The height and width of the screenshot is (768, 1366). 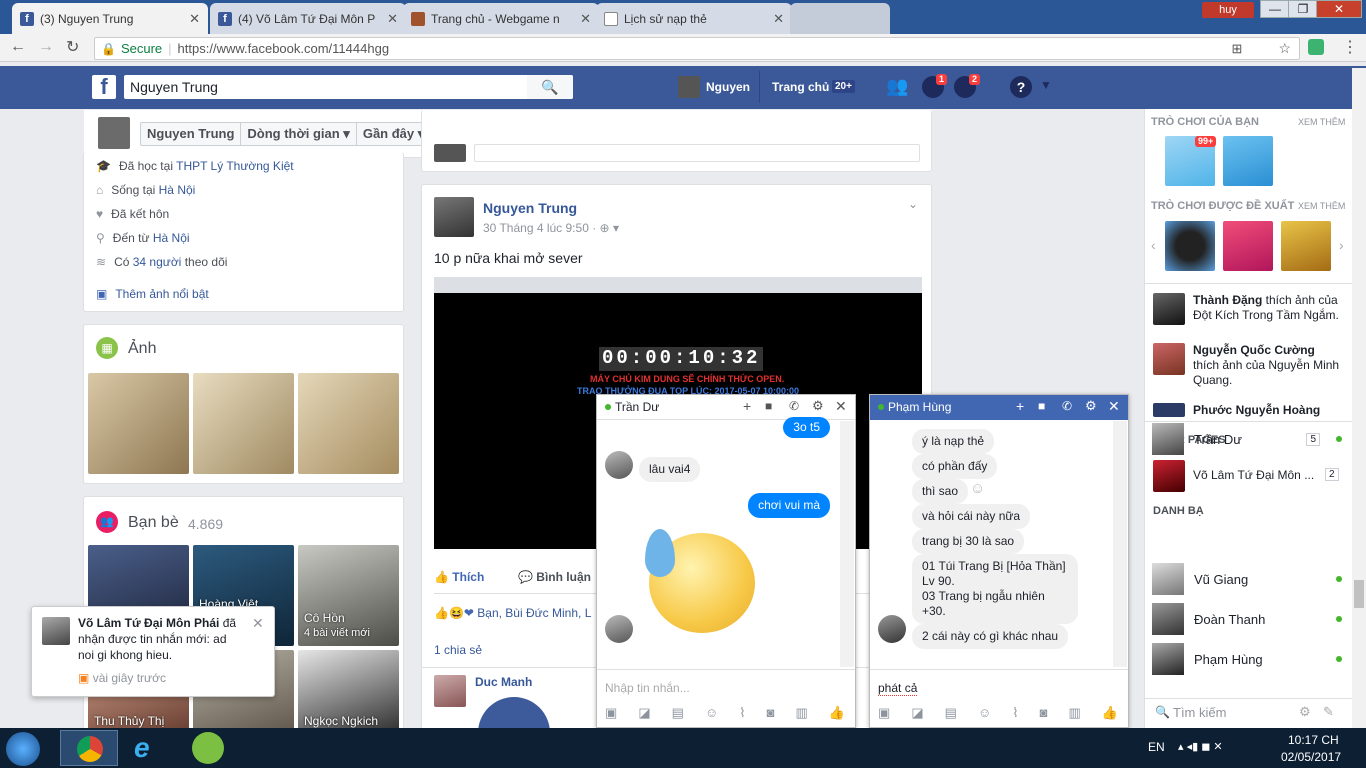 I want to click on menu-kebab-icon: ⋮, so click(x=1350, y=47).